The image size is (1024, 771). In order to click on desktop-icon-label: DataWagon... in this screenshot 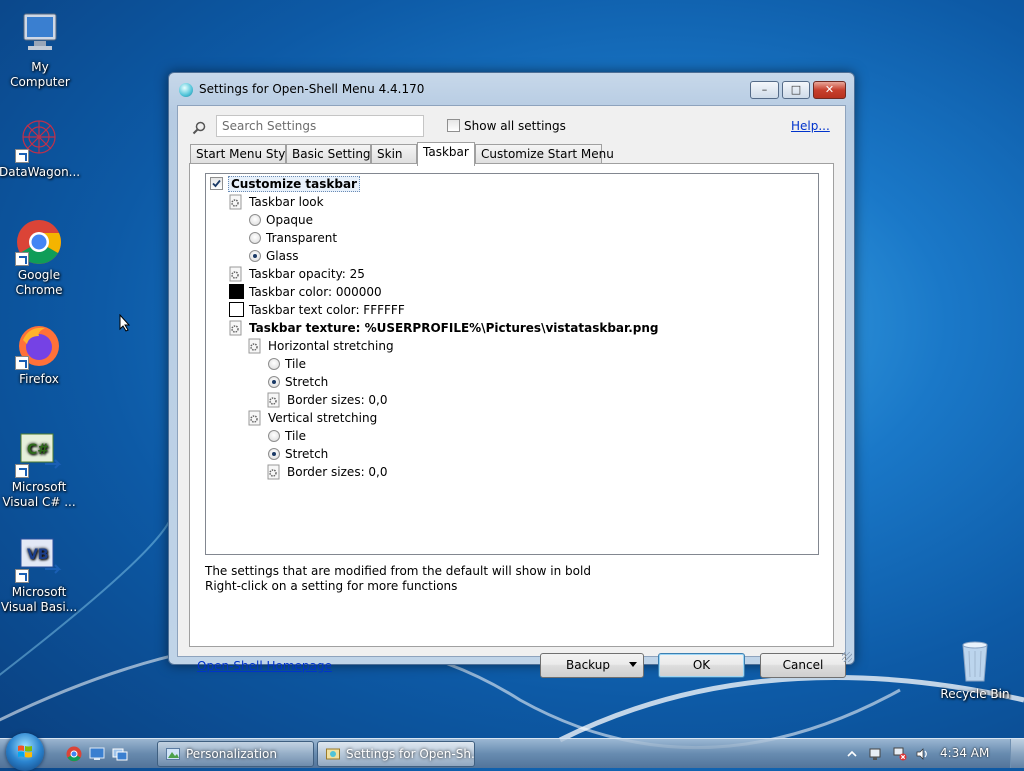, I will do `click(40, 172)`.